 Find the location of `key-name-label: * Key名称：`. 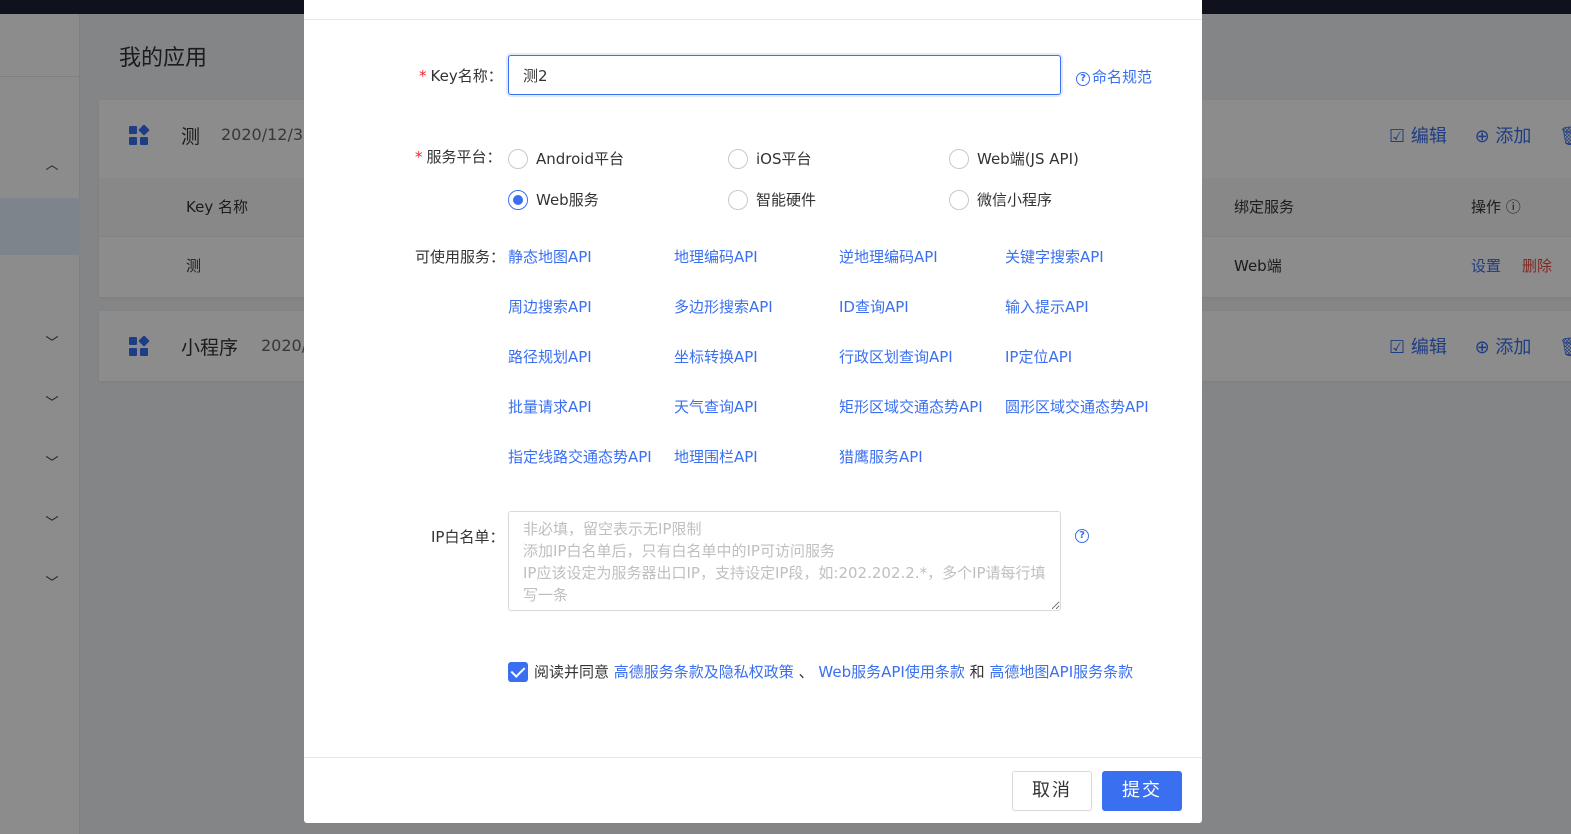

key-name-label: * Key名称： is located at coordinates (461, 76).